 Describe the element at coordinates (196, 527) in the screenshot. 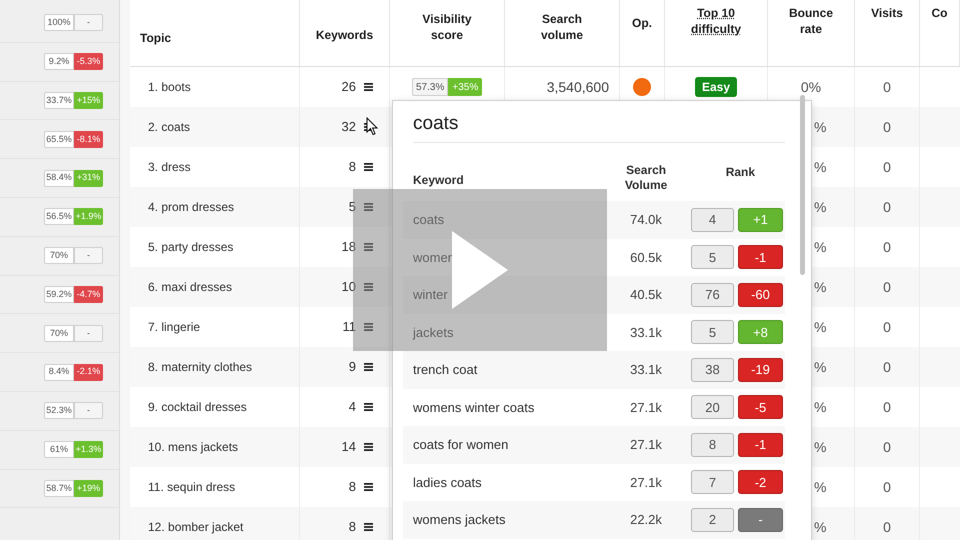

I see `topic-name: 12. bomber jacket` at that location.